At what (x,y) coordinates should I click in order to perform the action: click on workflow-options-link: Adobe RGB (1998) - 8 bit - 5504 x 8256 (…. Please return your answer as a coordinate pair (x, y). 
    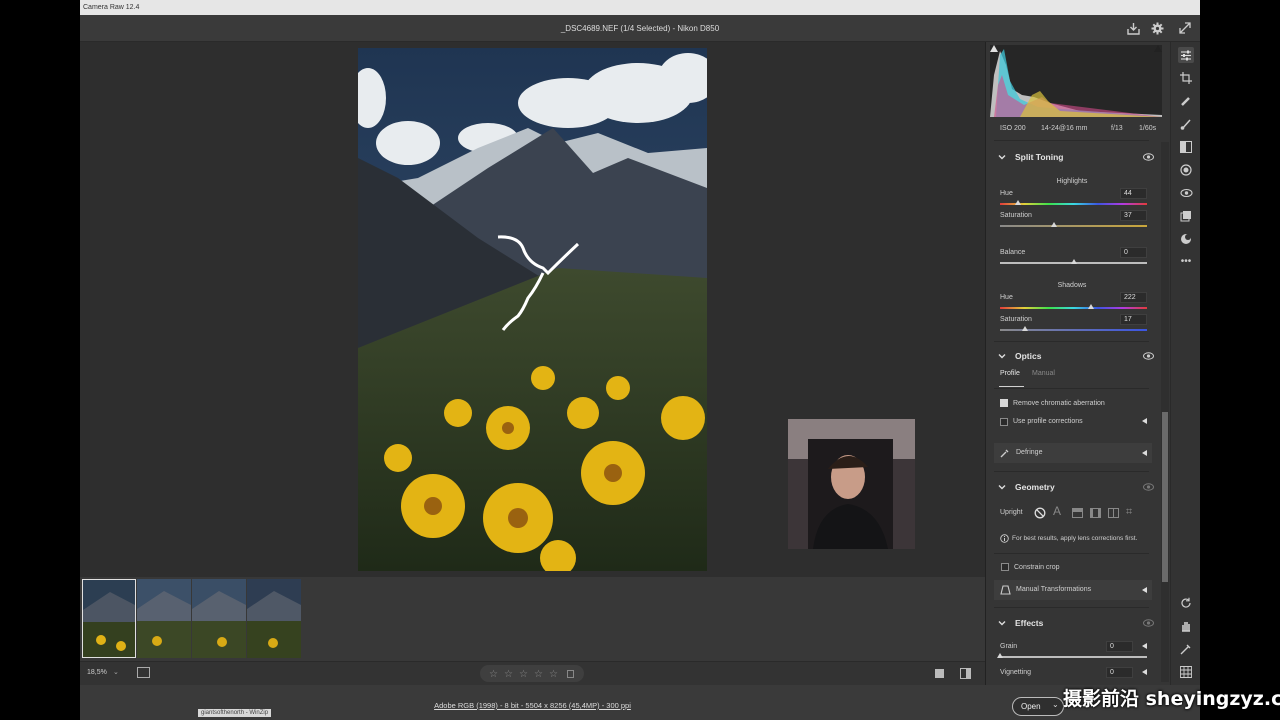
    Looking at the image, I should click on (532, 705).